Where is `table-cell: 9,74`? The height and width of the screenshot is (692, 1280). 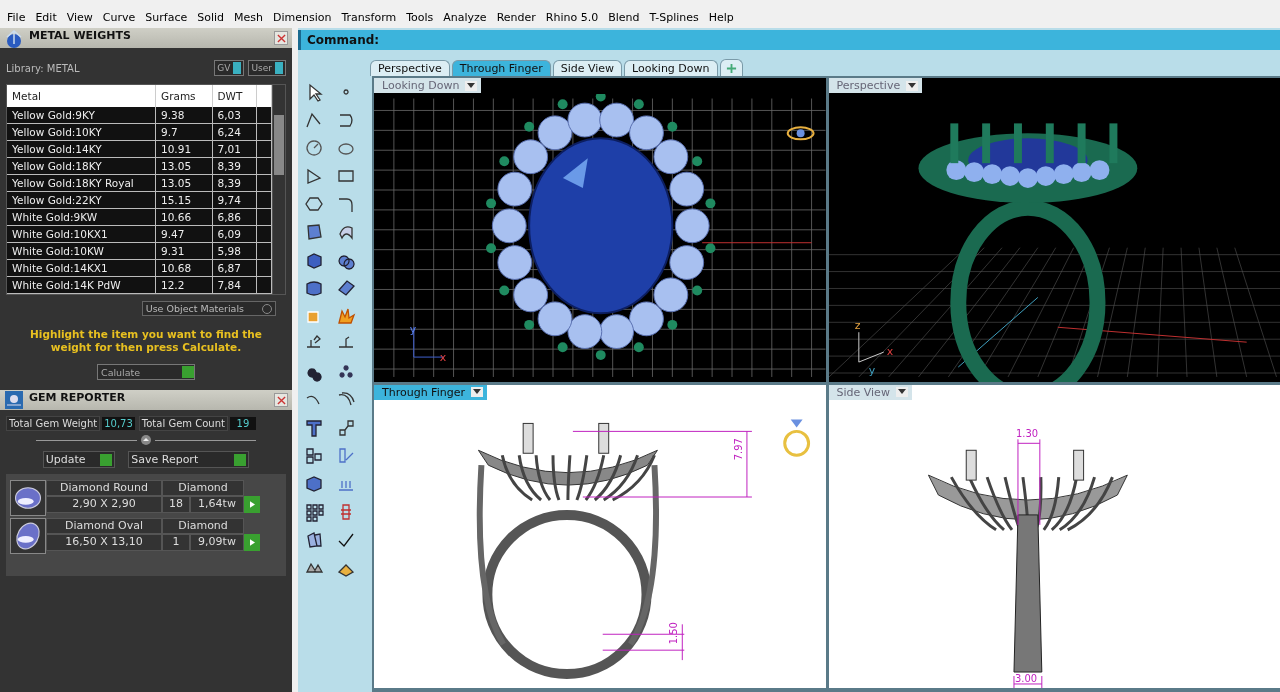 table-cell: 9,74 is located at coordinates (234, 200).